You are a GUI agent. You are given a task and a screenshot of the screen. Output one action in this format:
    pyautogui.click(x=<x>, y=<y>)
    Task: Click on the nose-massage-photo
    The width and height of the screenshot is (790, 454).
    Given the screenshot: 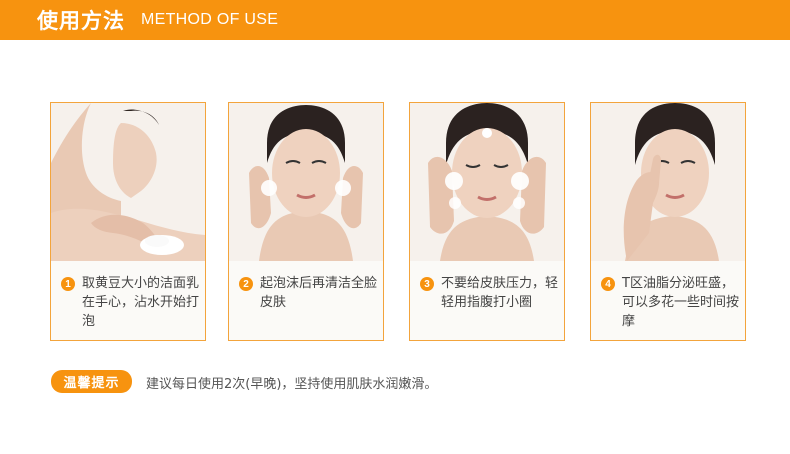 What is the action you would take?
    pyautogui.click(x=668, y=182)
    